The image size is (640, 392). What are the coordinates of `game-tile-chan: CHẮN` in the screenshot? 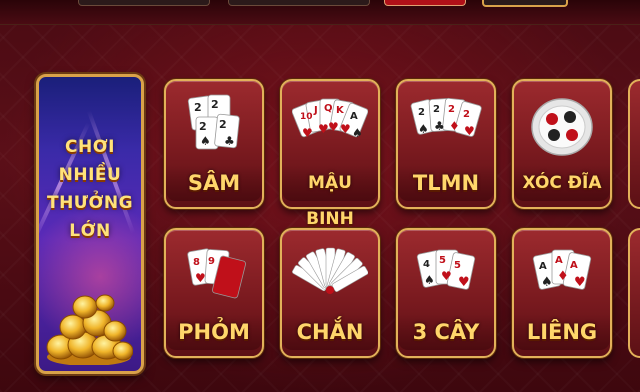 It's located at (330, 293).